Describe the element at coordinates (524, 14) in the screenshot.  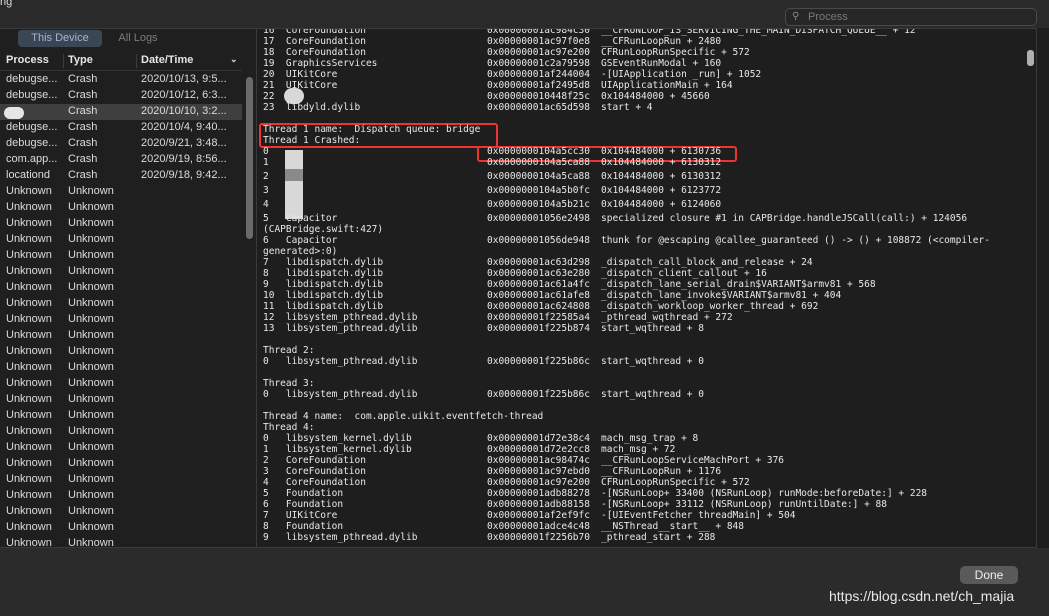
I see `title-bar: ng ⚲ Process` at that location.